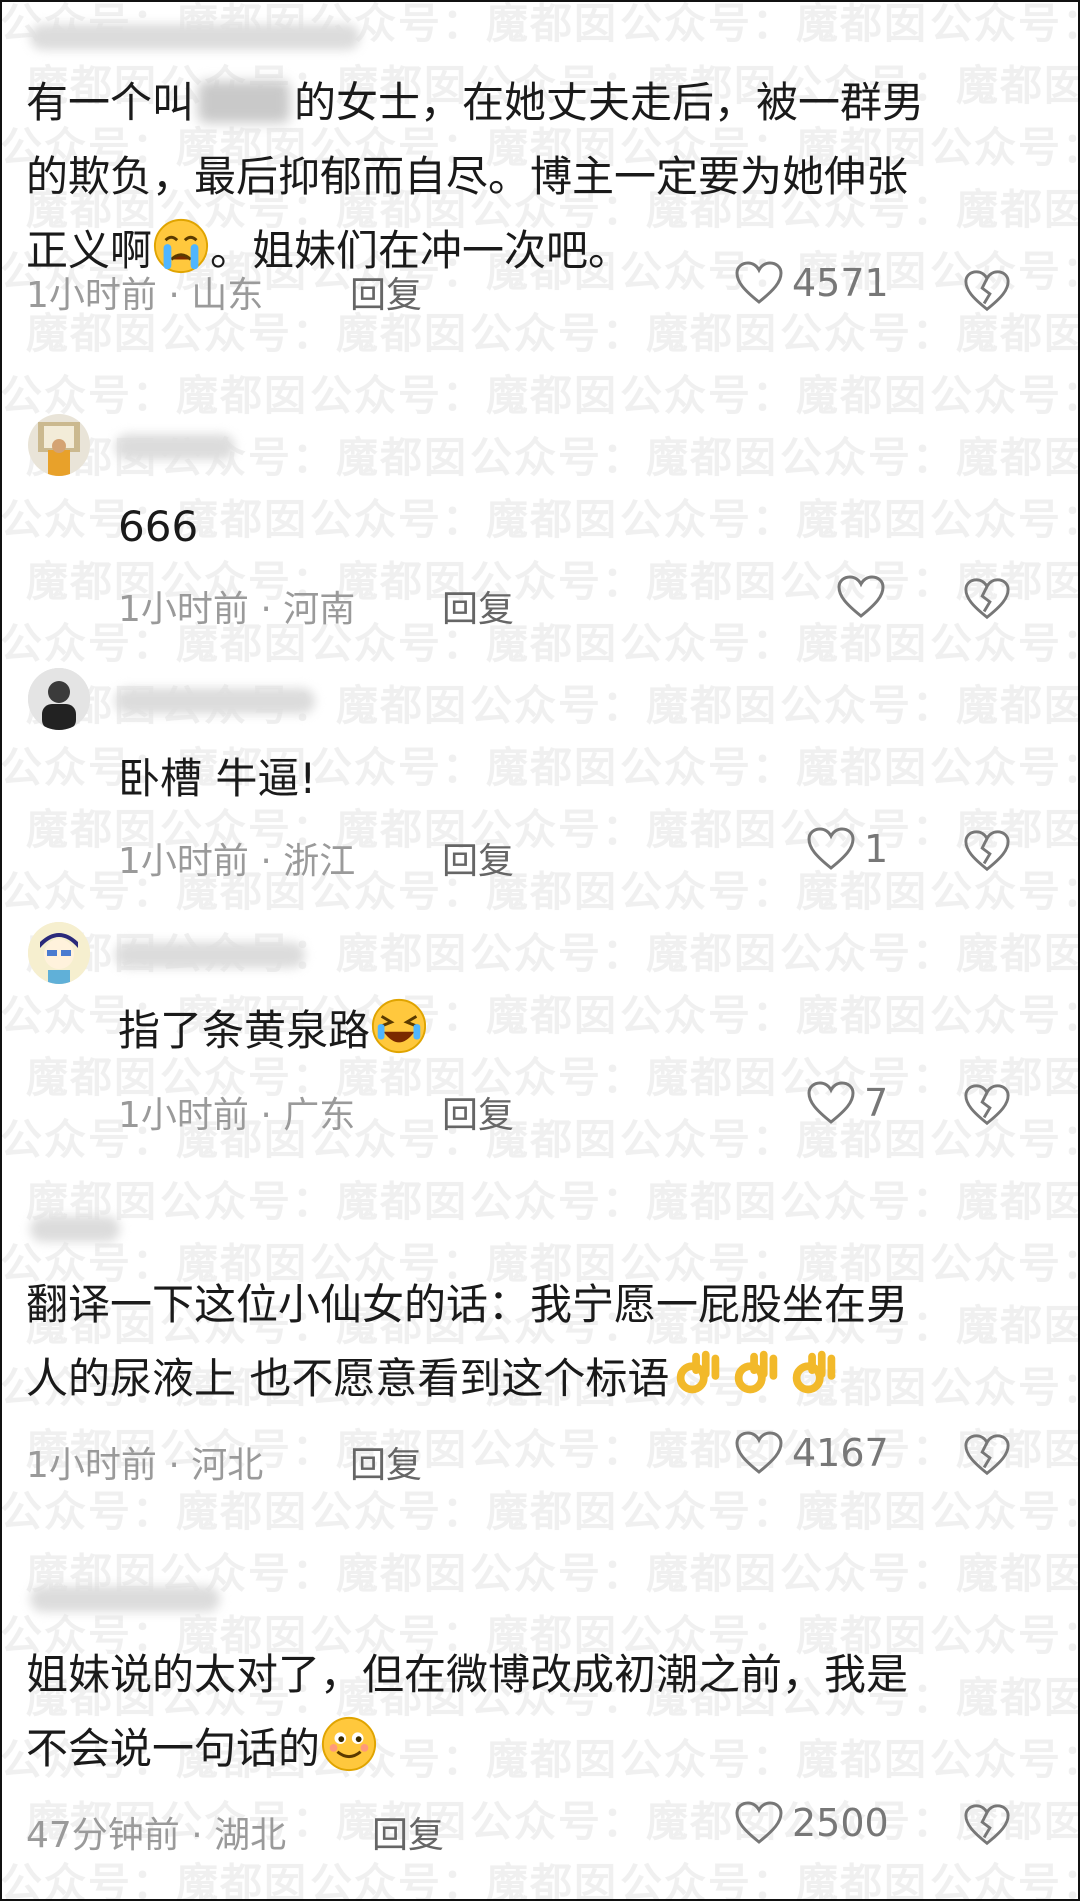 This screenshot has height=1901, width=1080. What do you see at coordinates (156, 1835) in the screenshot?
I see `comment-meta: 47分钟前 · 湖北` at bounding box center [156, 1835].